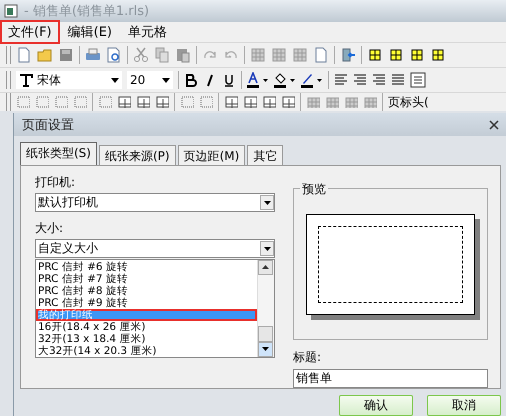 The height and width of the screenshot is (416, 506). What do you see at coordinates (137, 155) in the screenshot?
I see `tab: 纸张来源(P)` at bounding box center [137, 155].